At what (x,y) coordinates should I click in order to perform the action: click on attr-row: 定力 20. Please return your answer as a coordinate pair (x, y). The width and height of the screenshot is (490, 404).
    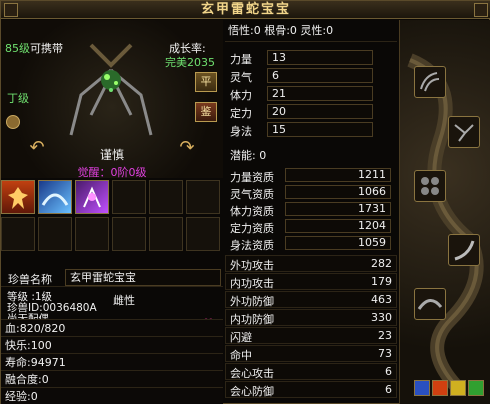
    Looking at the image, I should click on (311, 112).